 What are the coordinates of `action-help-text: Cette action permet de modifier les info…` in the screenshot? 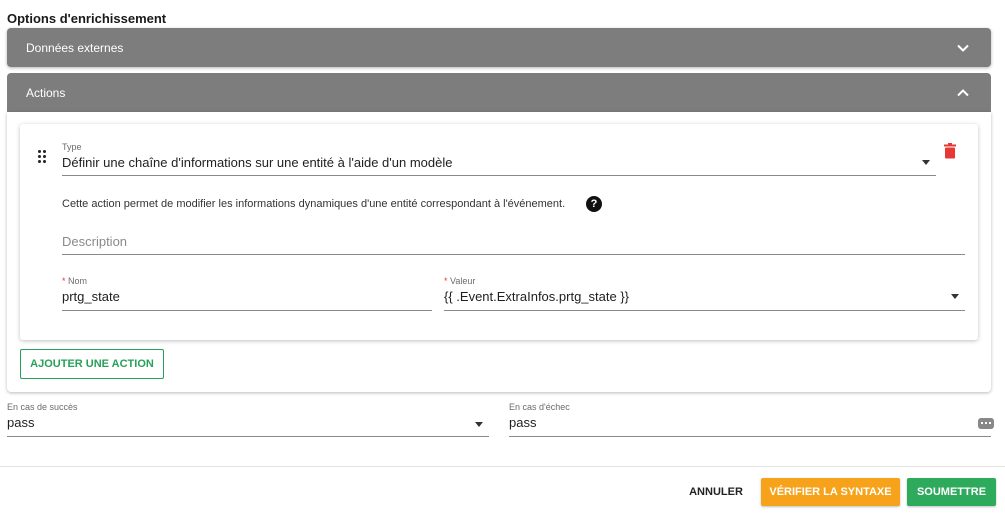 It's located at (314, 204).